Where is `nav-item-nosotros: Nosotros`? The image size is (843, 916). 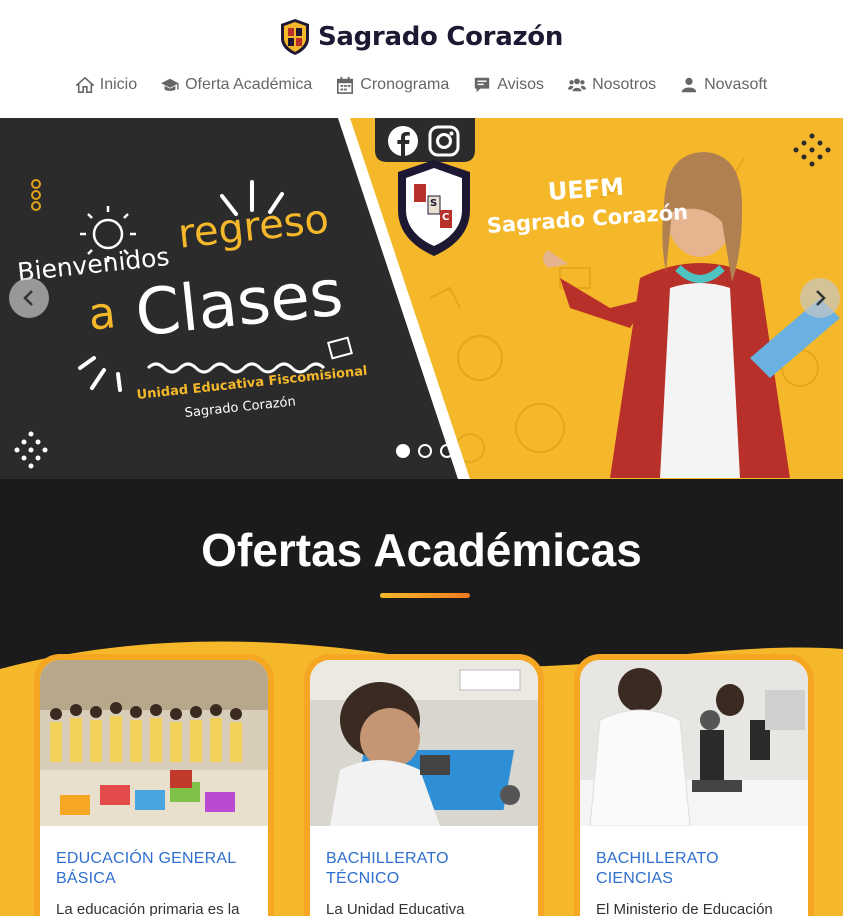
nav-item-nosotros: Nosotros is located at coordinates (612, 85).